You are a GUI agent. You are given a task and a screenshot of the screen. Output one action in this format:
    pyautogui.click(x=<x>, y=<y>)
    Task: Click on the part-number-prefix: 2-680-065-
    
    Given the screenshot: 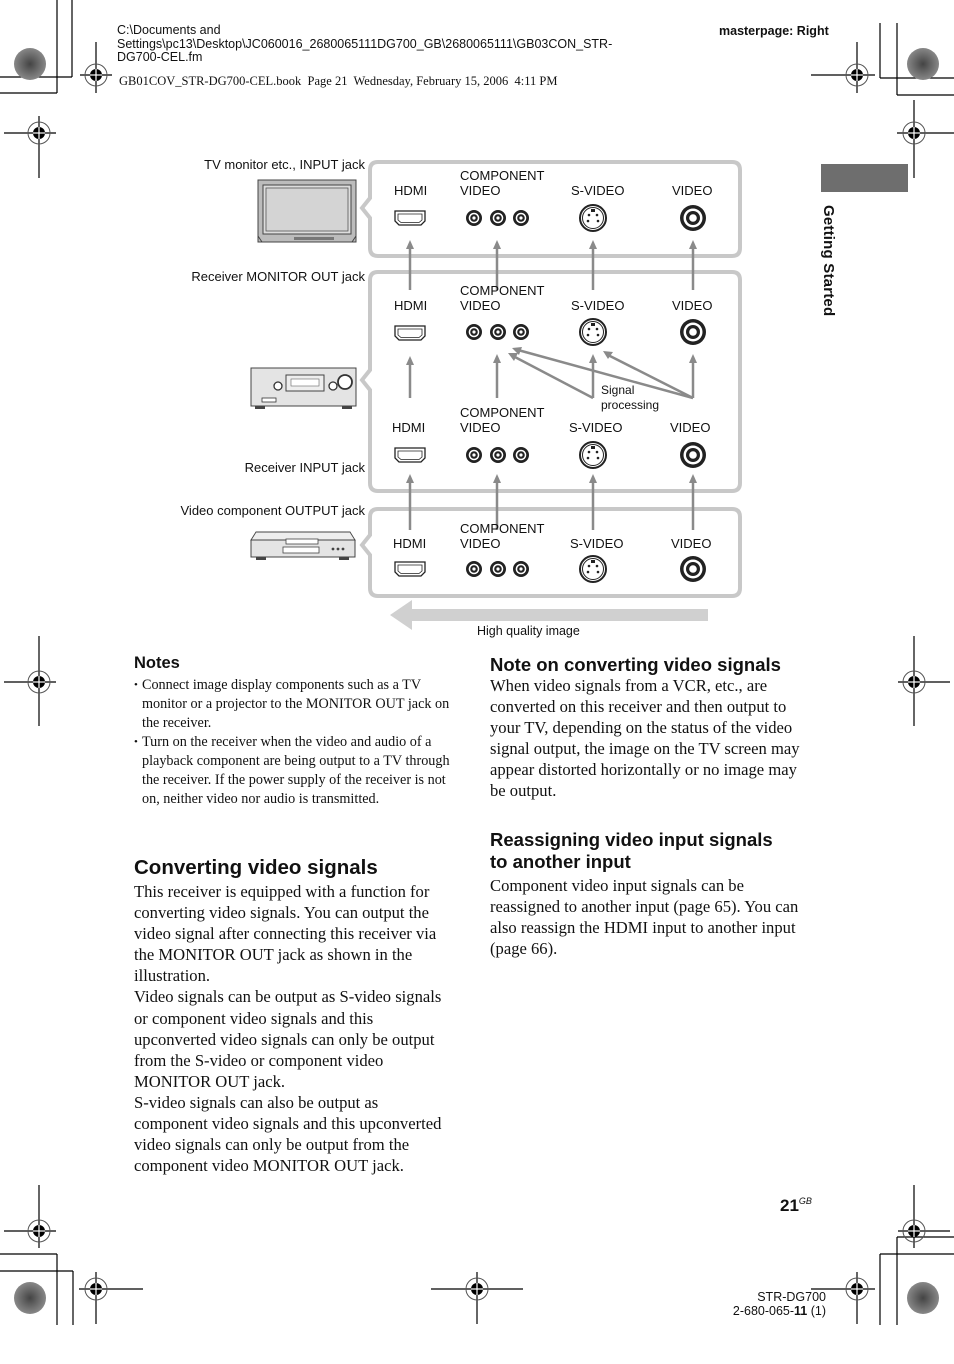 What is the action you would take?
    pyautogui.click(x=763, y=1311)
    